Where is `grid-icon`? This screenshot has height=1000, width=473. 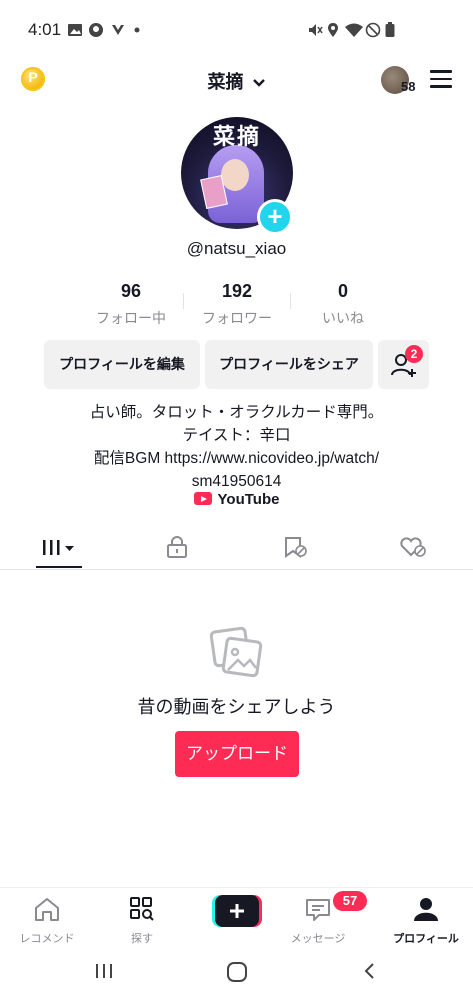
grid-icon is located at coordinates (58, 547).